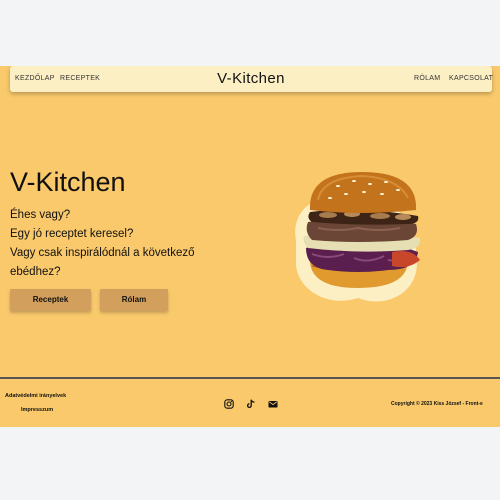 The image size is (500, 500). I want to click on hero-text-line: Éhes vagy?, so click(40, 215).